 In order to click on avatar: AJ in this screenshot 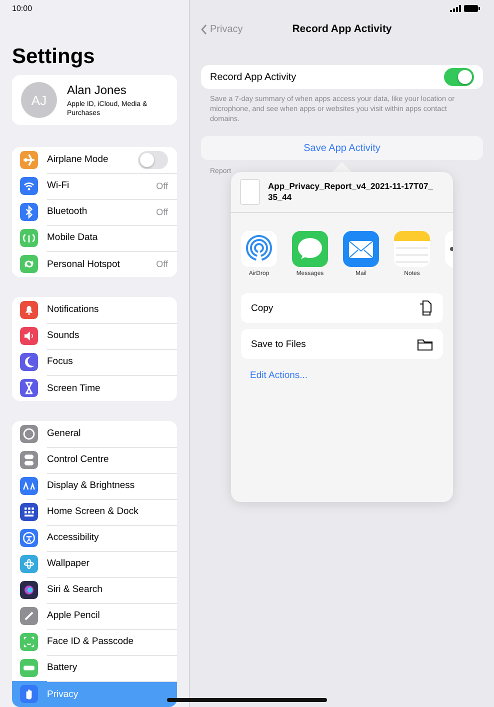, I will do `click(39, 100)`.